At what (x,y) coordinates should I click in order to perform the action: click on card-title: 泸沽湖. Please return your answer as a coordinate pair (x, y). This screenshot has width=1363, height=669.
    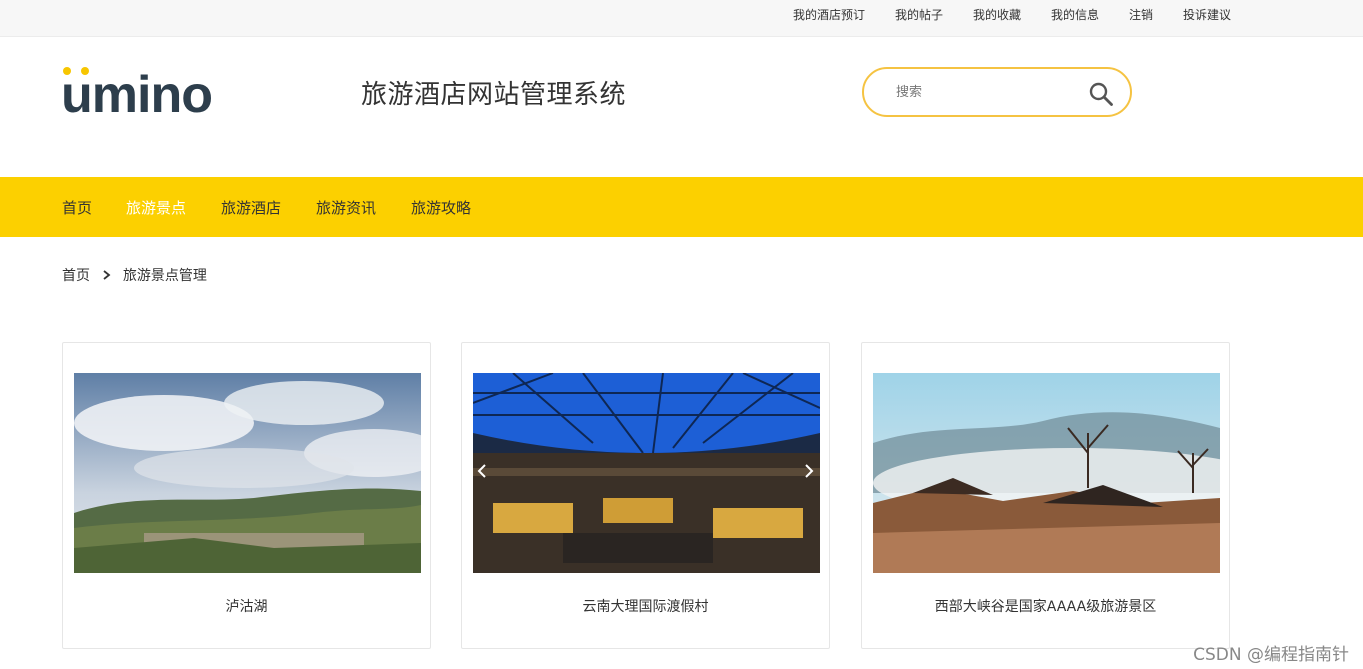
    Looking at the image, I should click on (246, 607).